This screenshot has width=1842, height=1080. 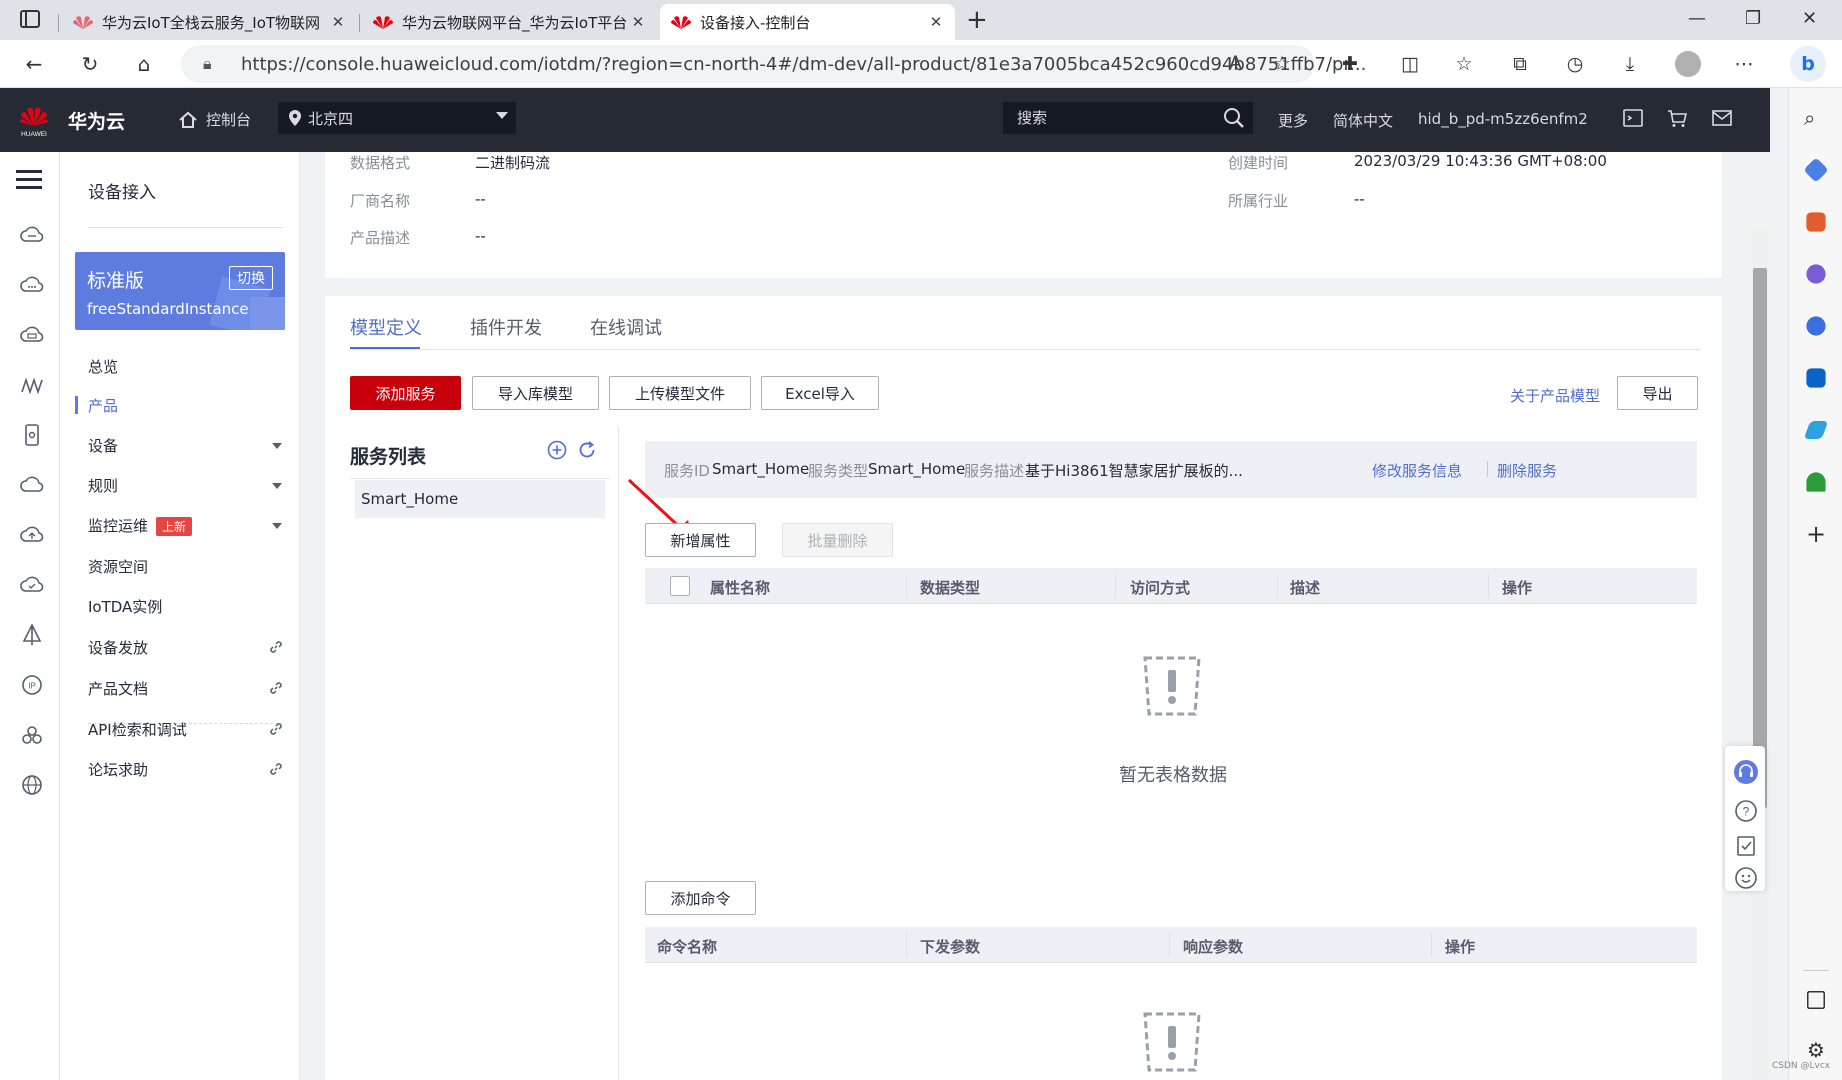 I want to click on language-menu: 简体中文, so click(x=1363, y=120).